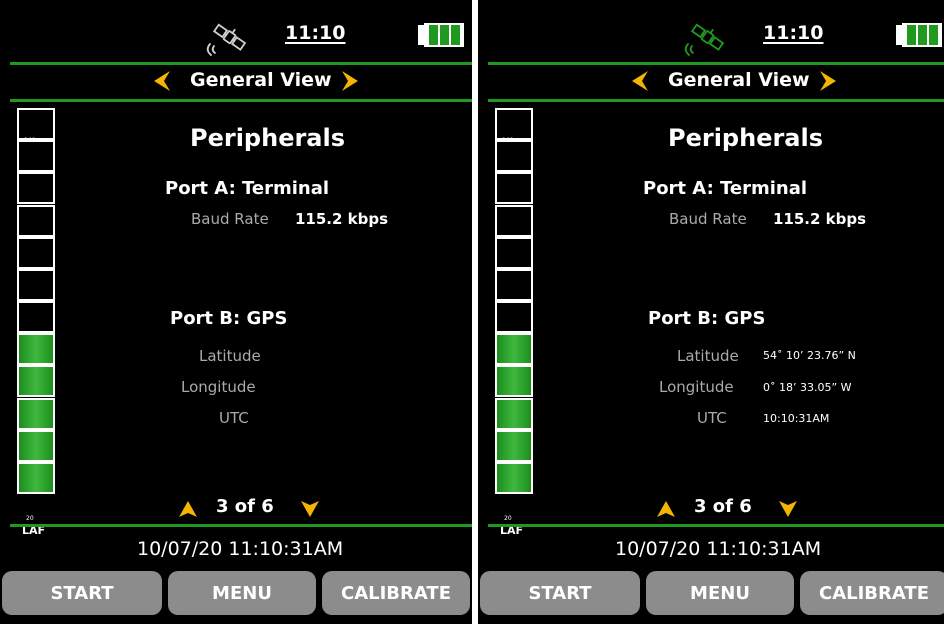  What do you see at coordinates (809, 355) in the screenshot?
I see `latitude-value: 54˚ 10’ 23.76” N` at bounding box center [809, 355].